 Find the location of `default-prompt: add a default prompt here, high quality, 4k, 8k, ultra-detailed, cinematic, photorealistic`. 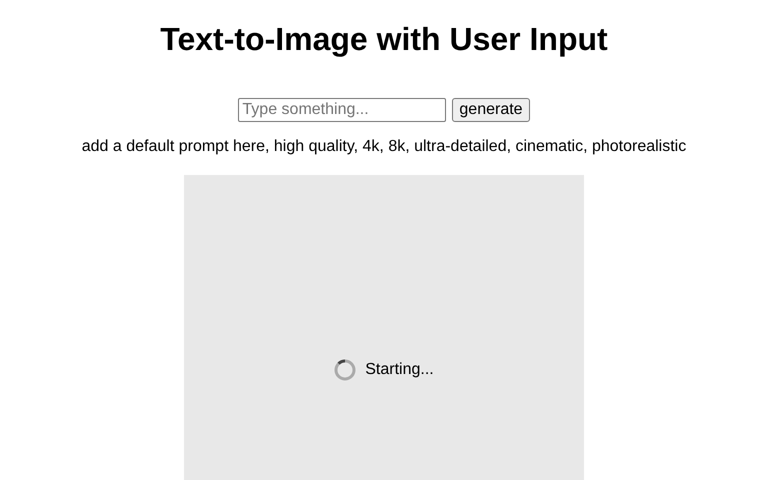

default-prompt: add a default prompt here, high quality, 4k, 8k, ultra-detailed, cinematic, photorealistic is located at coordinates (384, 147).